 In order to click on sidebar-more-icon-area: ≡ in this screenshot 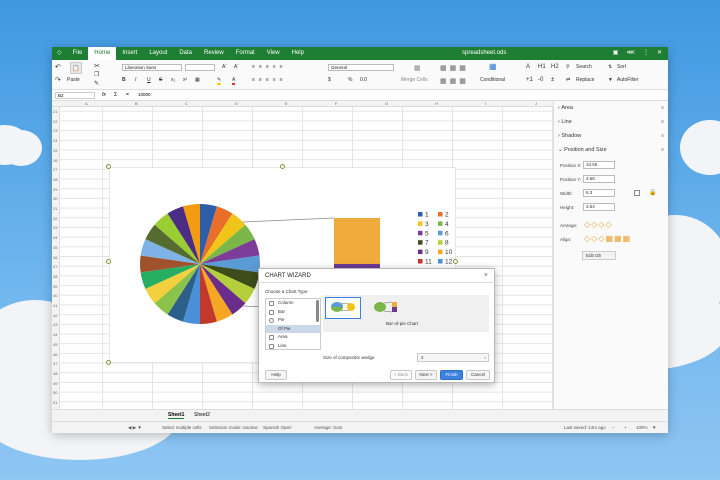, I will do `click(662, 108)`.